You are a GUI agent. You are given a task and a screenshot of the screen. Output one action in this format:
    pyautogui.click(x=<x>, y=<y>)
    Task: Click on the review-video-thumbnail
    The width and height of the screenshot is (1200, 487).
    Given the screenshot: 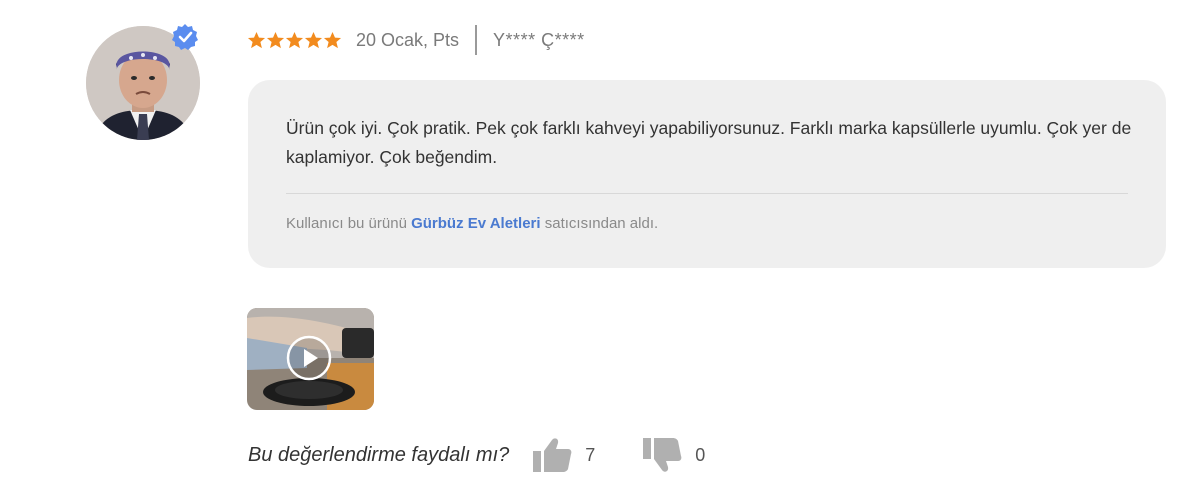 What is the action you would take?
    pyautogui.click(x=310, y=359)
    